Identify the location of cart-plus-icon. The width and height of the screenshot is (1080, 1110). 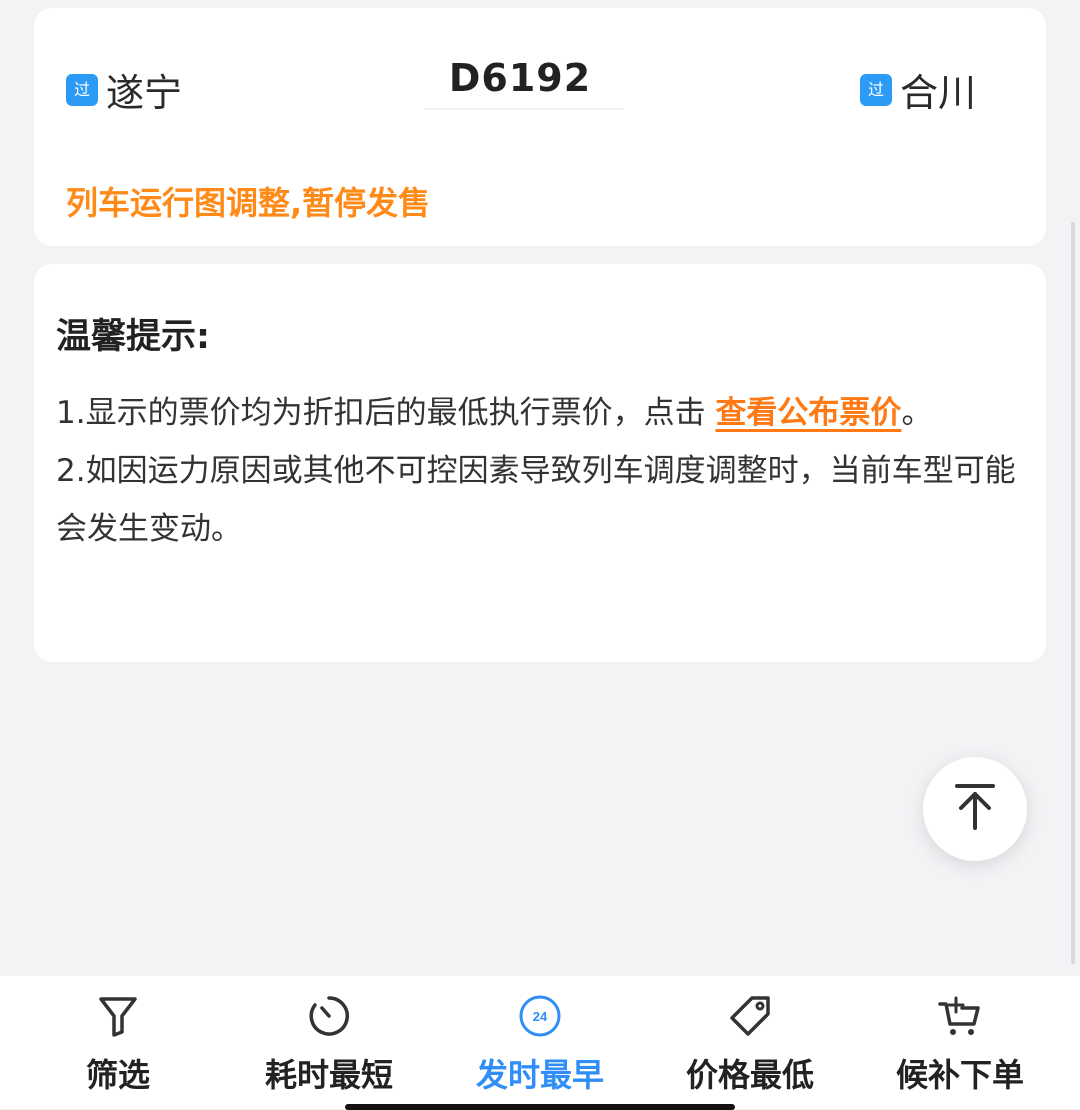
(960, 1016).